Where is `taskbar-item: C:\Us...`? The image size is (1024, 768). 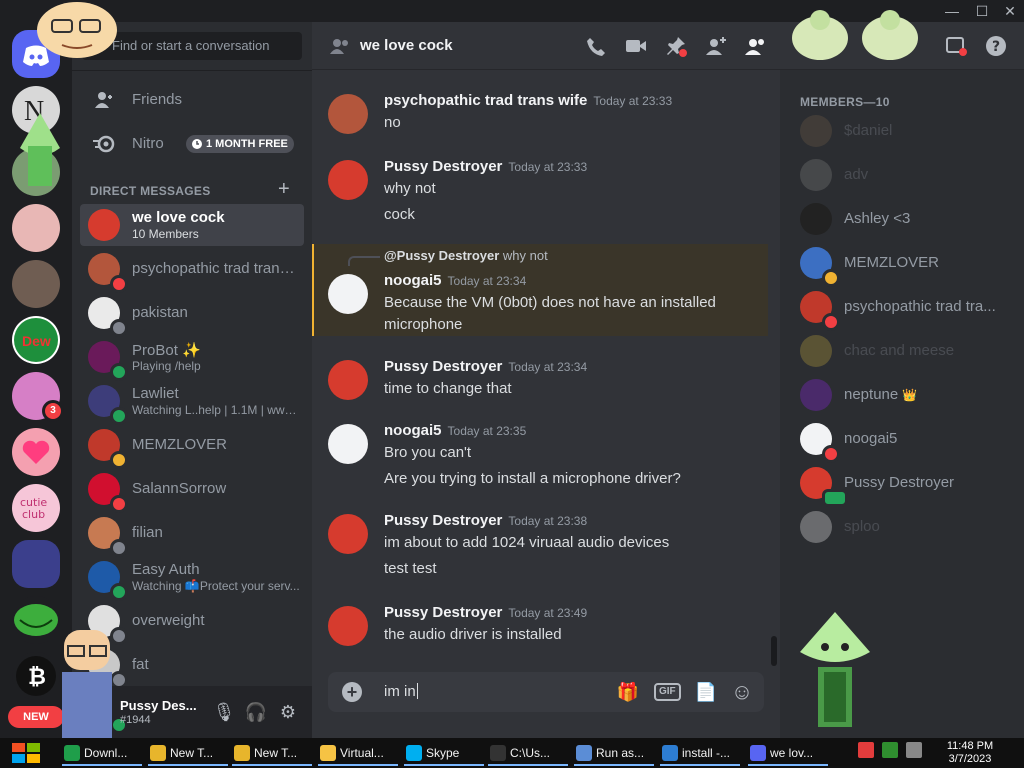 taskbar-item: C:\Us... is located at coordinates (528, 753).